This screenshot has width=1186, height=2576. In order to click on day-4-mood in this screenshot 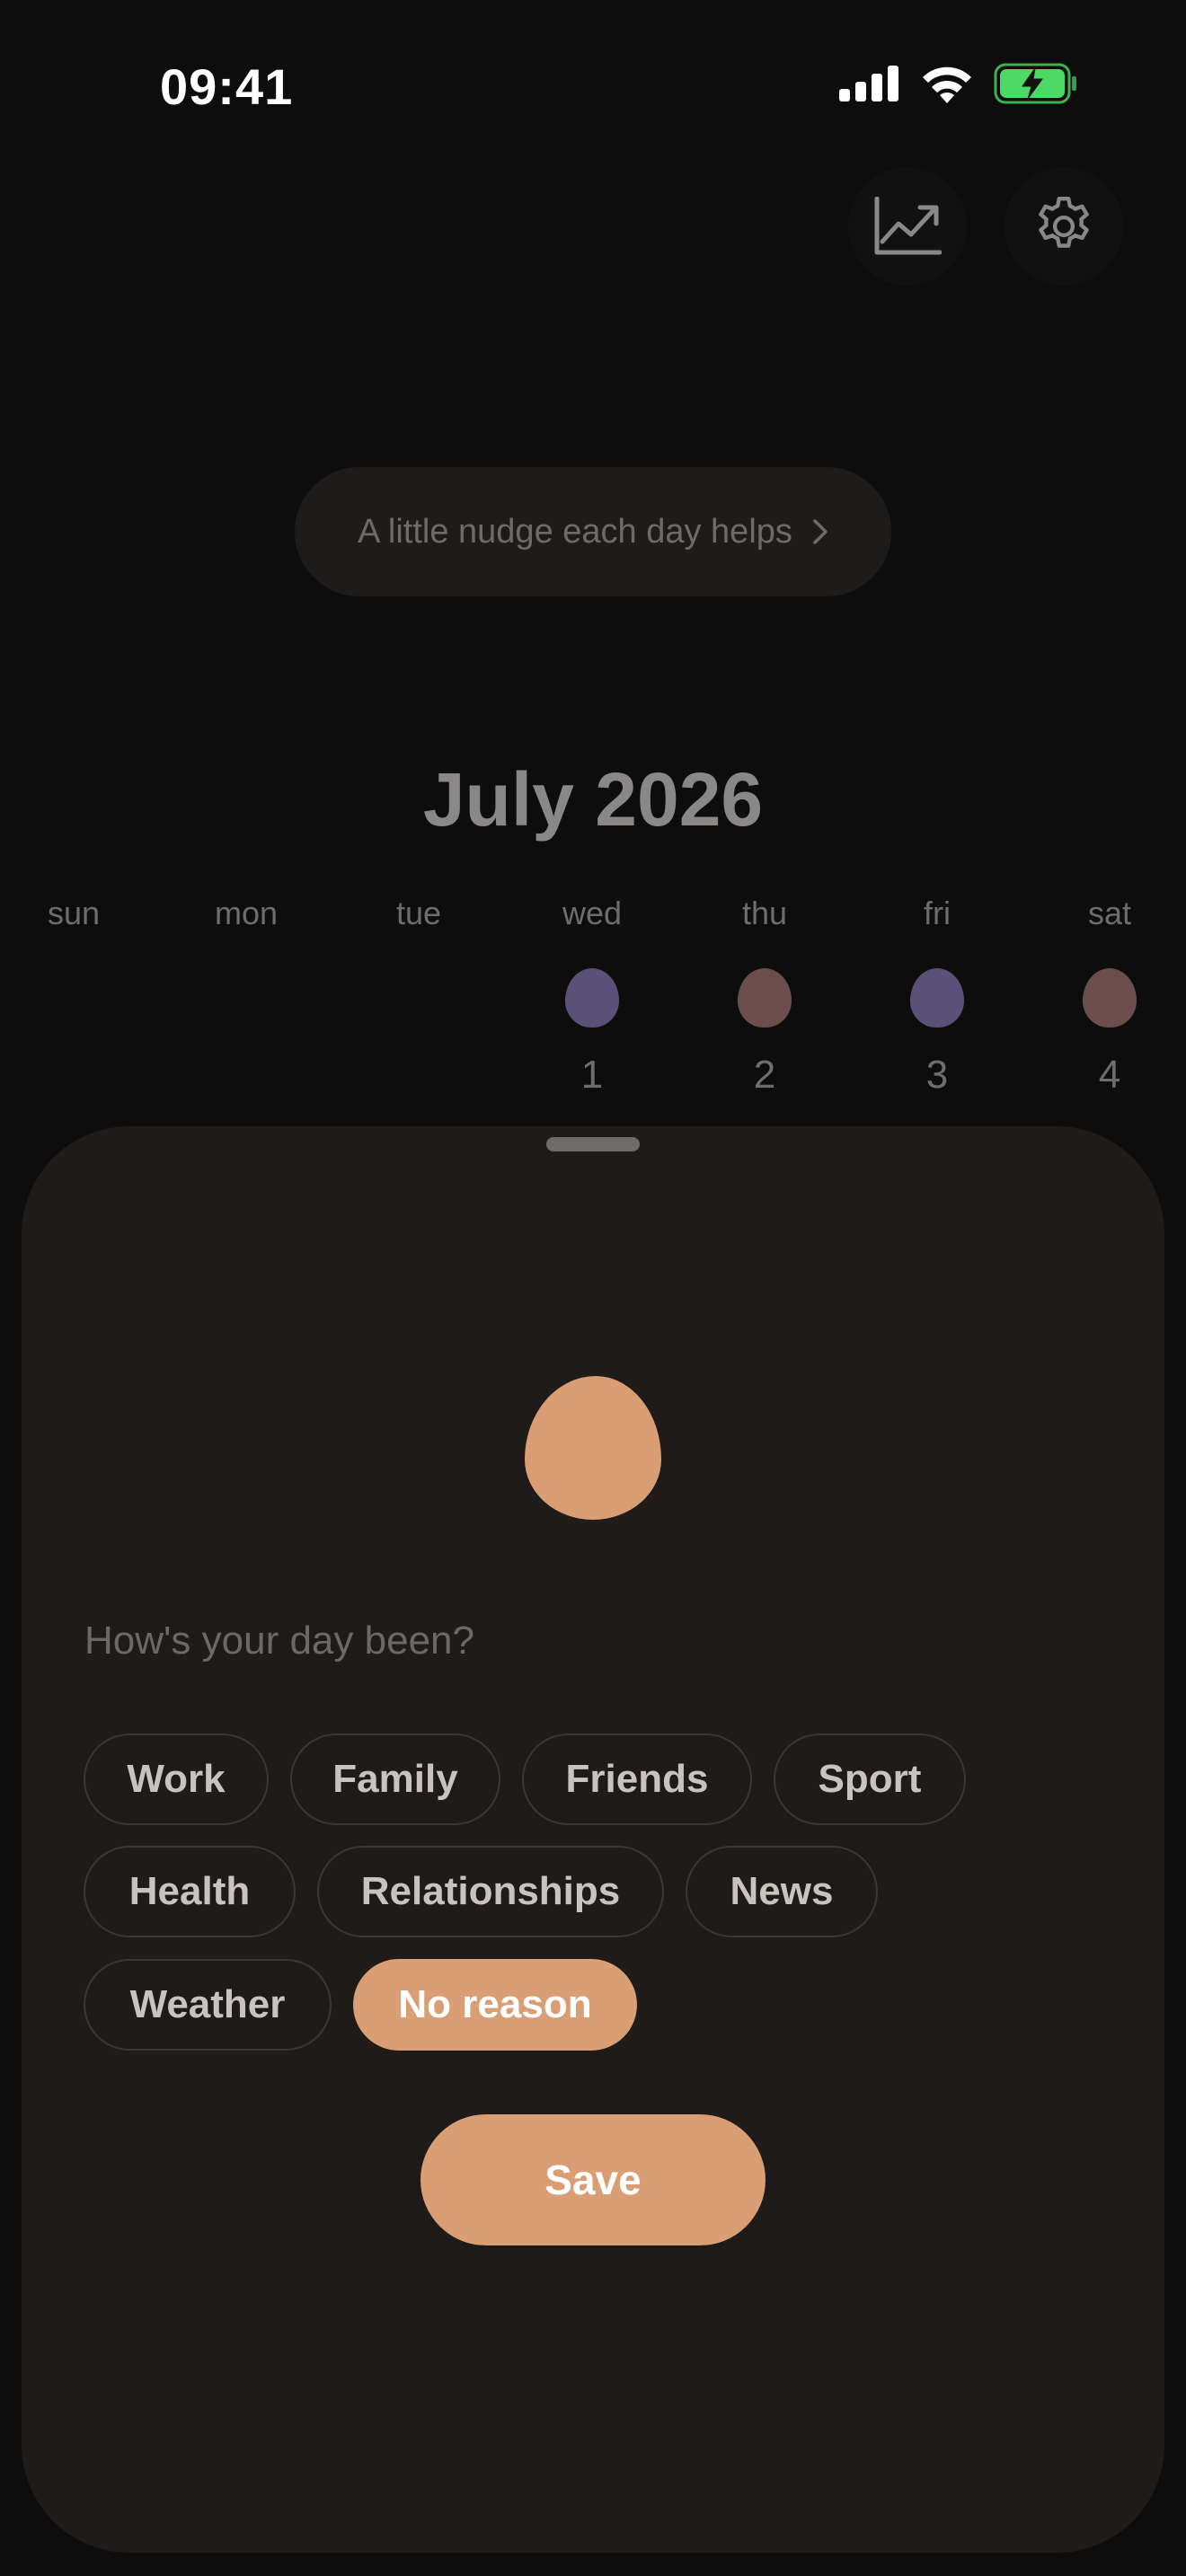, I will do `click(1110, 998)`.